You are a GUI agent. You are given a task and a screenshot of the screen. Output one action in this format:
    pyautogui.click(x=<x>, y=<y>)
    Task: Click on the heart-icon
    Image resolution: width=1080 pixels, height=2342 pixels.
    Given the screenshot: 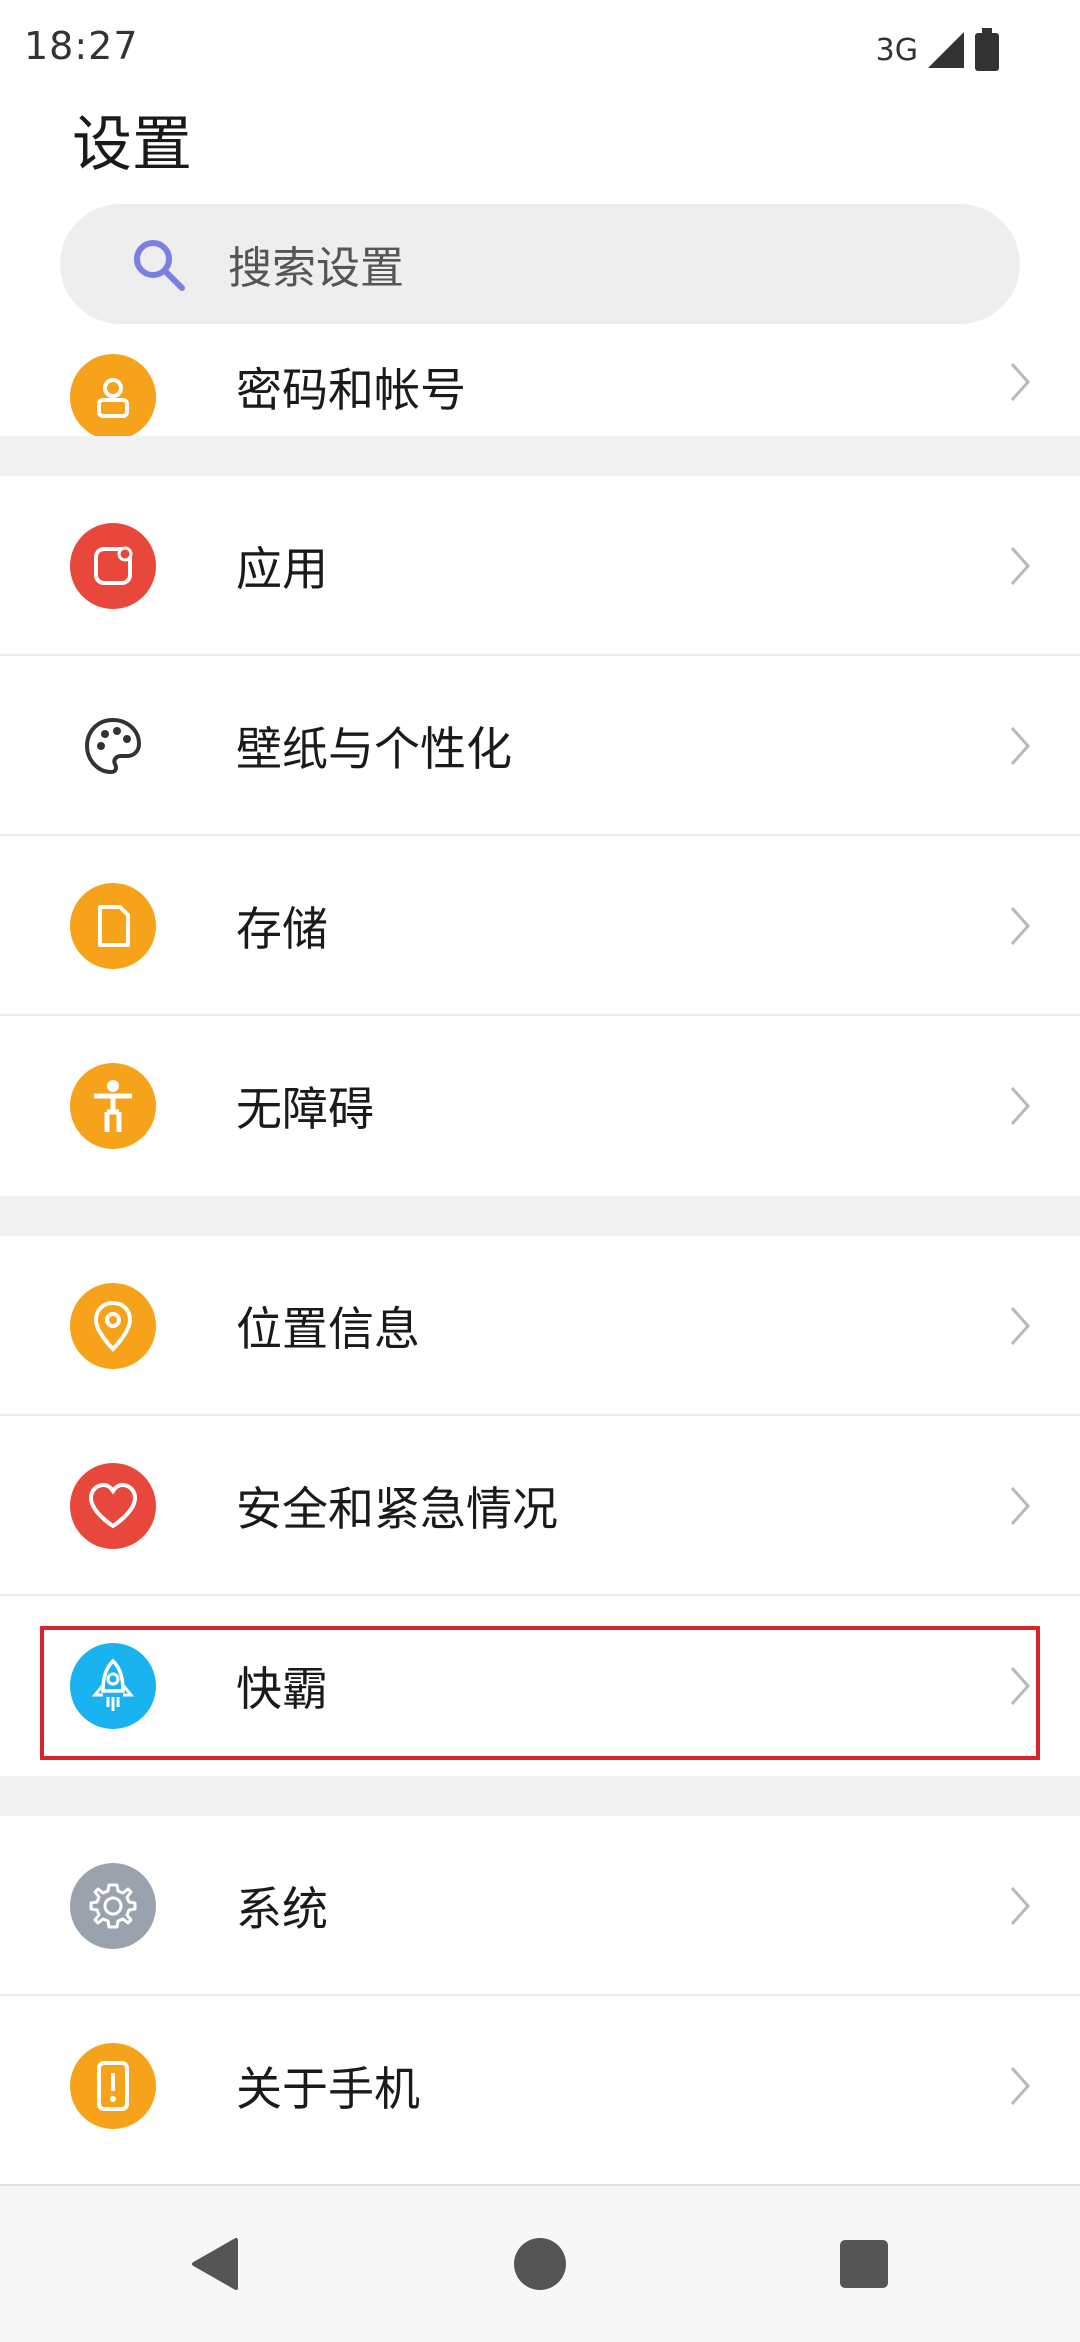 What is the action you would take?
    pyautogui.click(x=113, y=1506)
    